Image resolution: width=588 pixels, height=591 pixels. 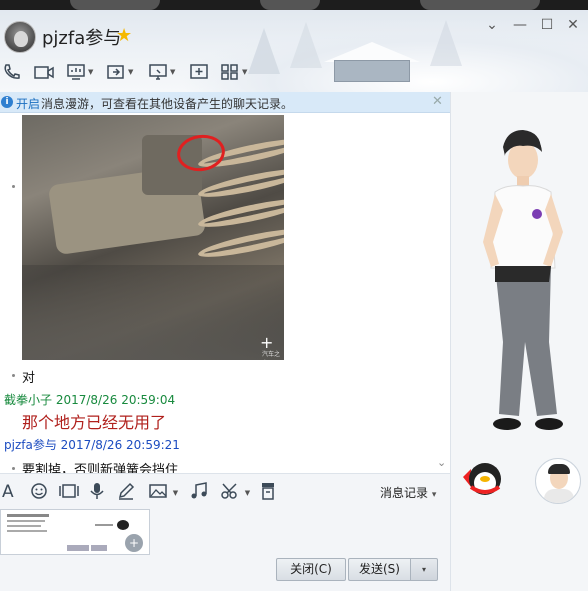 What do you see at coordinates (124, 35) in the screenshot?
I see `vip-star-icon: ★` at bounding box center [124, 35].